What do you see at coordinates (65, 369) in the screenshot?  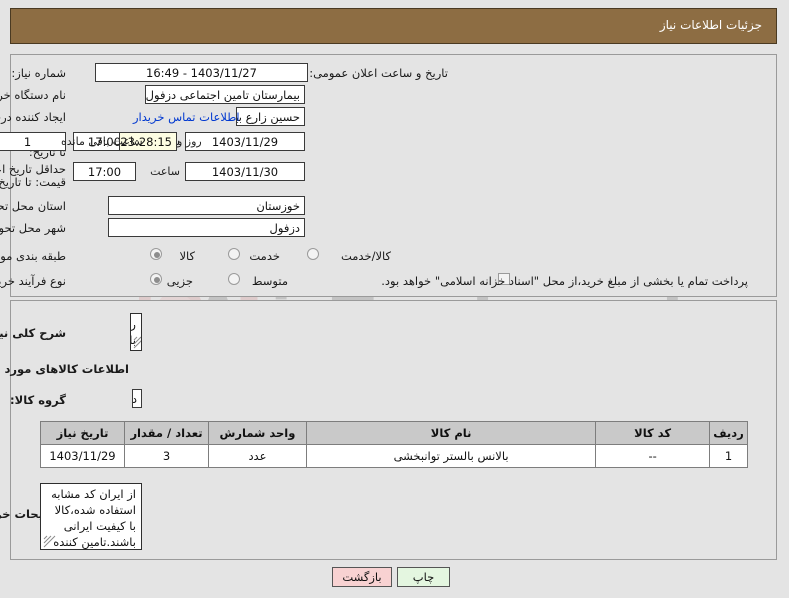 I see `goods-section-title: اطلاعات کالاهای مورد نیاز` at bounding box center [65, 369].